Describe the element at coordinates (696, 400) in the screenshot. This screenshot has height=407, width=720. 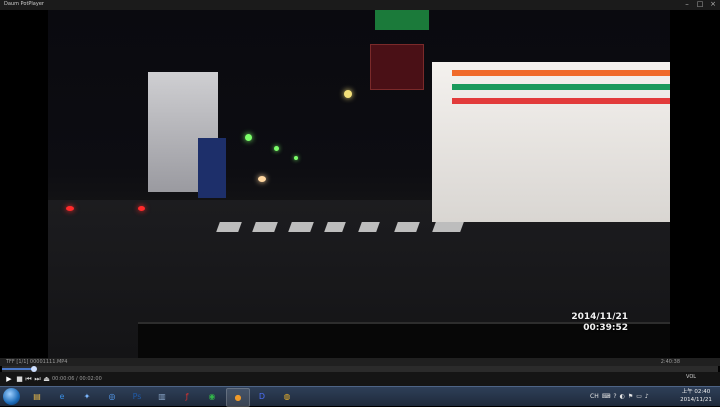
I see `clock-date: 2014/11/21` at that location.